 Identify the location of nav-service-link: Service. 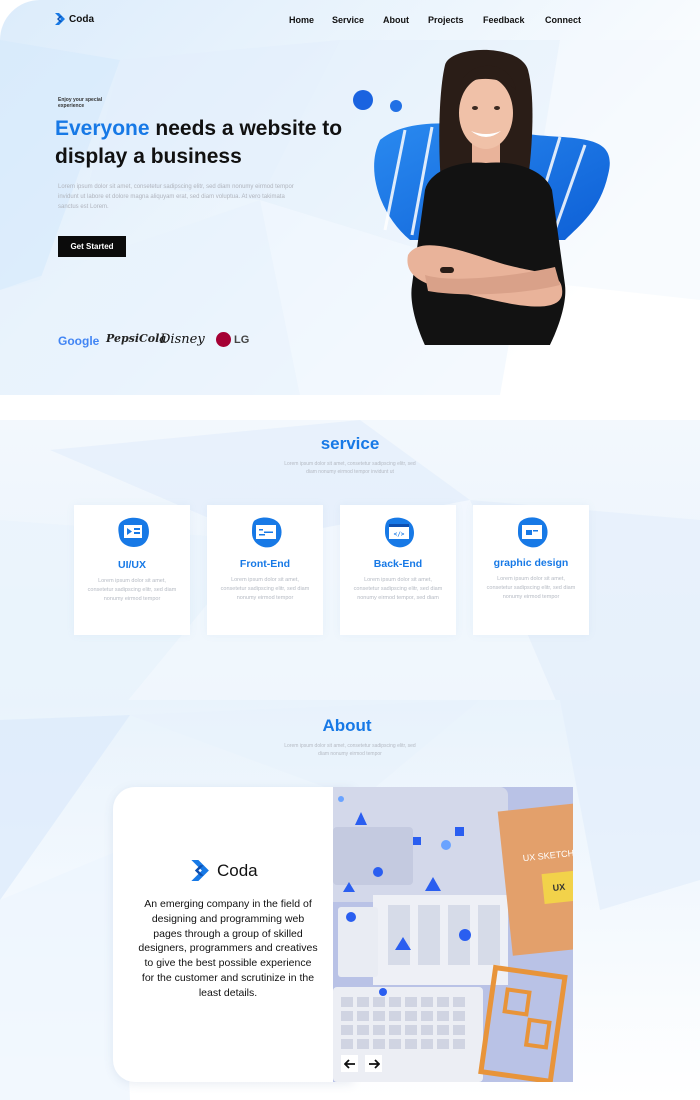
(348, 20).